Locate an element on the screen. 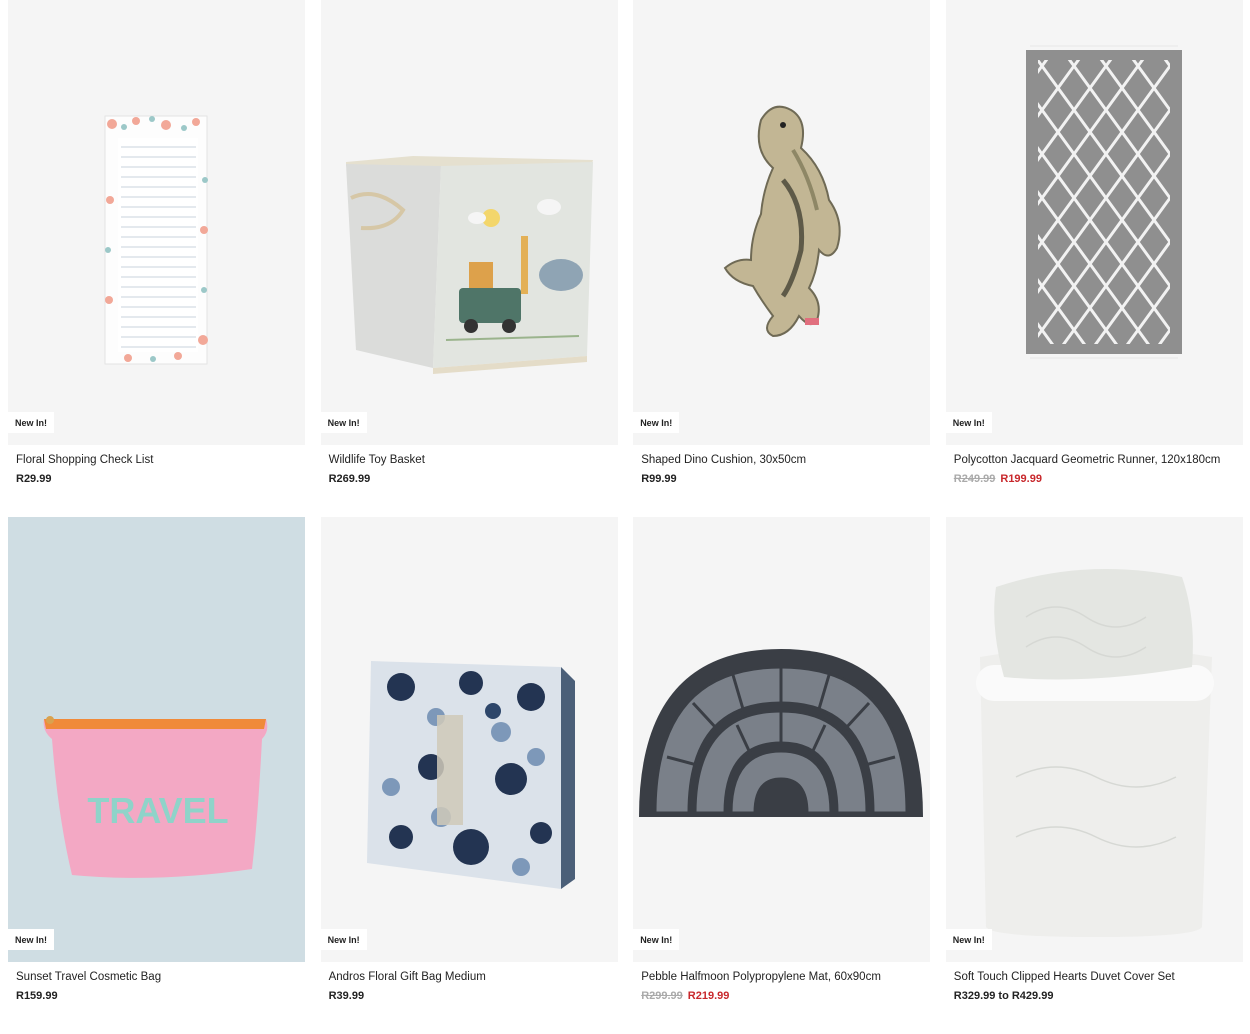 The image size is (1250, 1034). product-card: New In! Wildlife Toy Basket R269.99 is located at coordinates (469, 246).